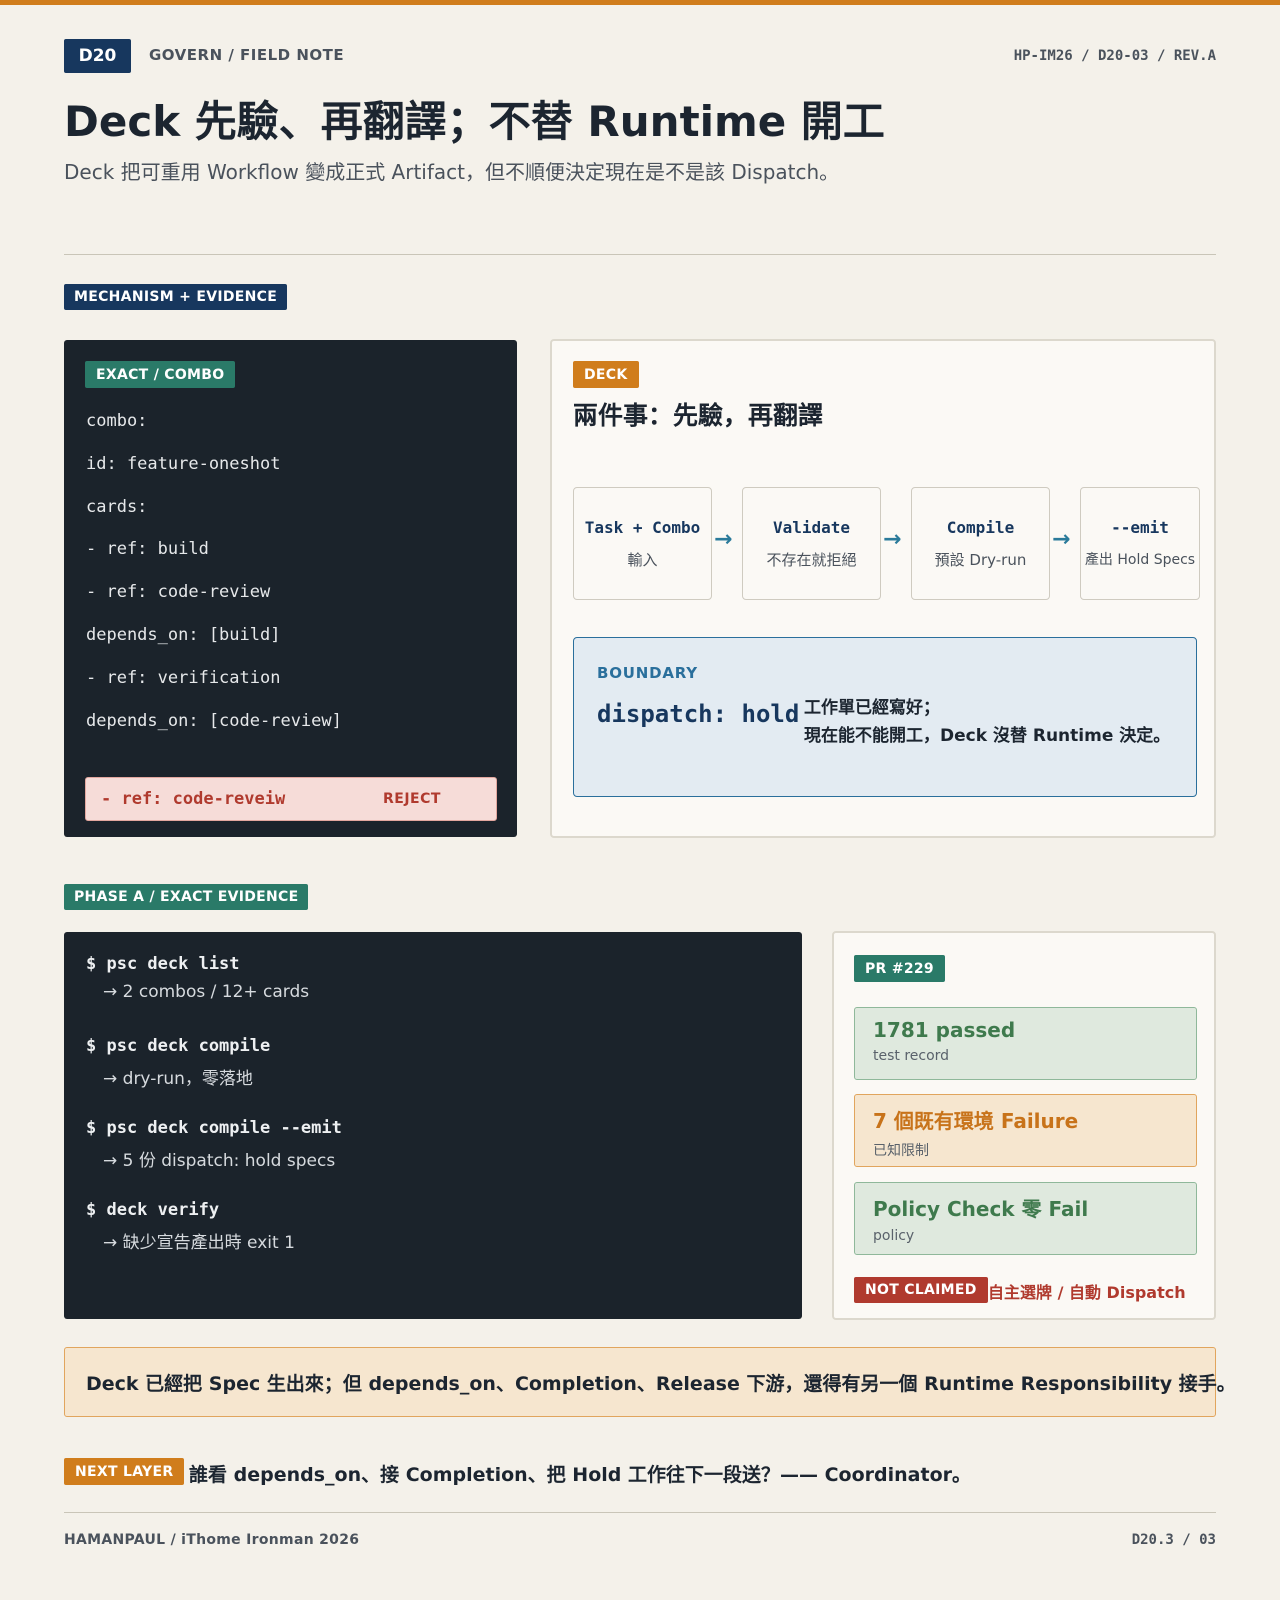 This screenshot has height=1600, width=1280. I want to click on pr-card-title: 7 個既有環境 Failure, so click(976, 1121).